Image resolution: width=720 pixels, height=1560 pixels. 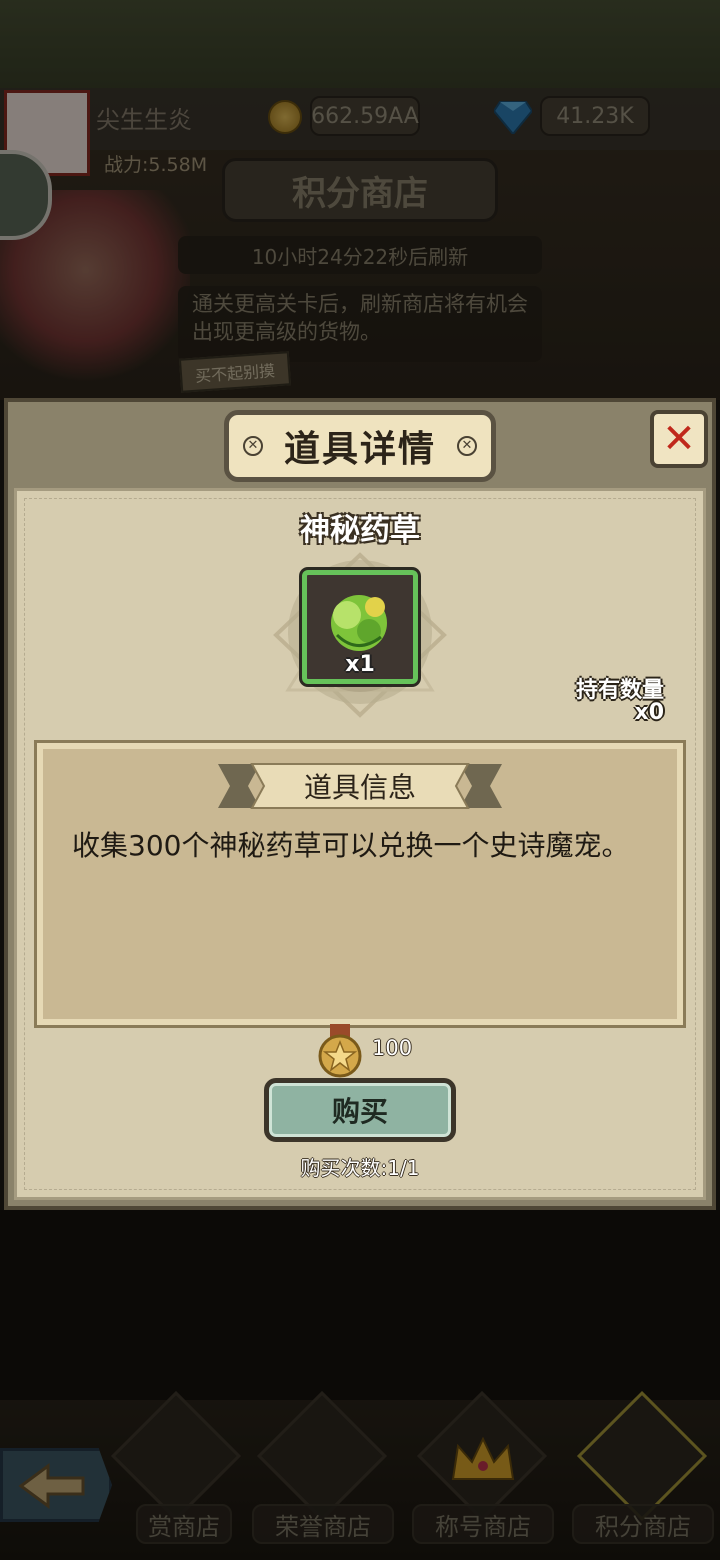 I want to click on buy-button-label: 购买, so click(x=359, y=1111).